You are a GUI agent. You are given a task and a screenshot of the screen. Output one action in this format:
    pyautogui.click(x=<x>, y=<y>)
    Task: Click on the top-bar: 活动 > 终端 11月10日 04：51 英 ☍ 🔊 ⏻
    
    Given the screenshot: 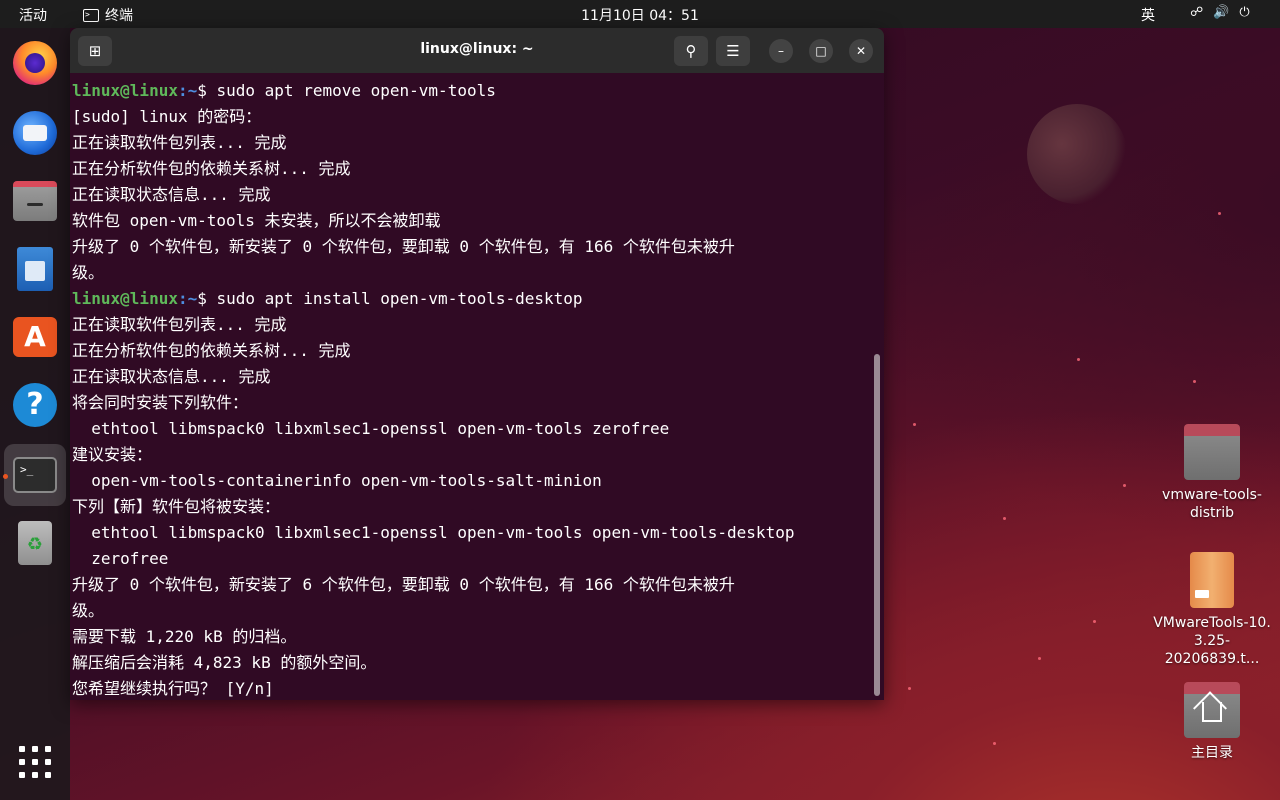 What is the action you would take?
    pyautogui.click(x=640, y=14)
    